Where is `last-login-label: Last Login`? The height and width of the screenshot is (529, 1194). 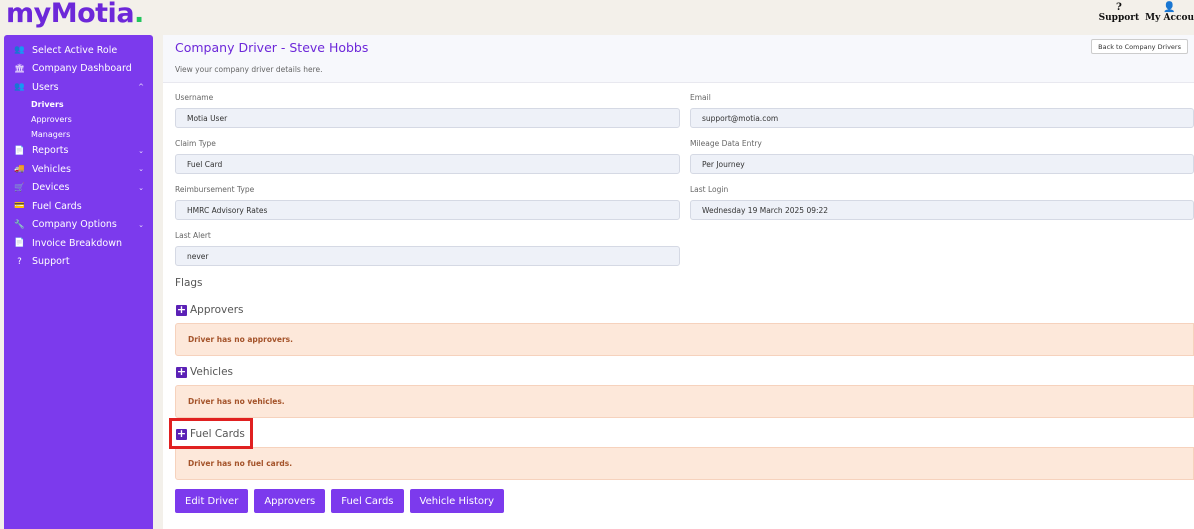 last-login-label: Last Login is located at coordinates (709, 189).